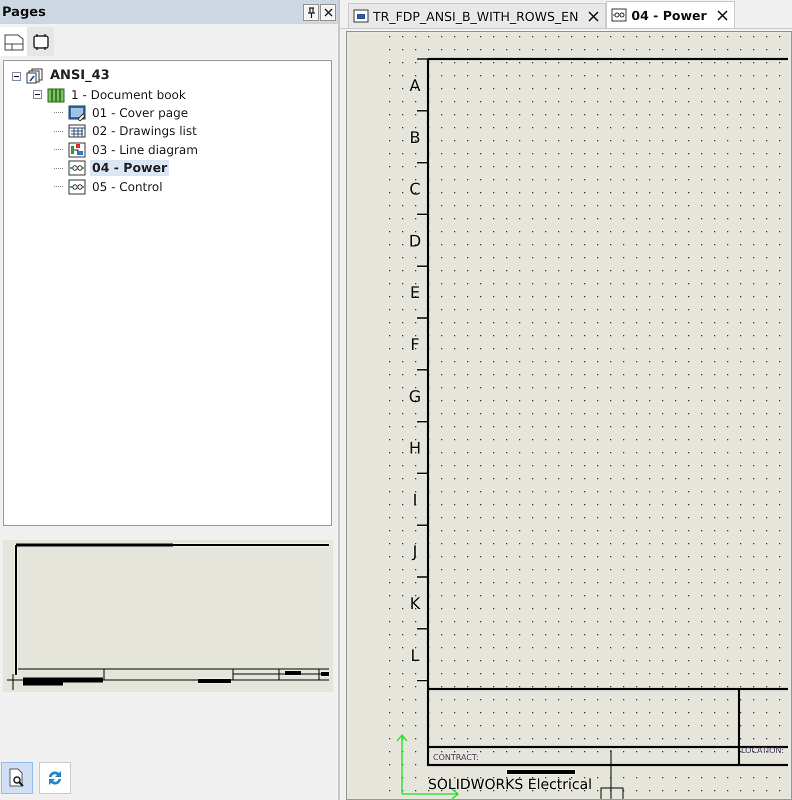  What do you see at coordinates (77, 150) in the screenshot?
I see `line-diagram-icon` at bounding box center [77, 150].